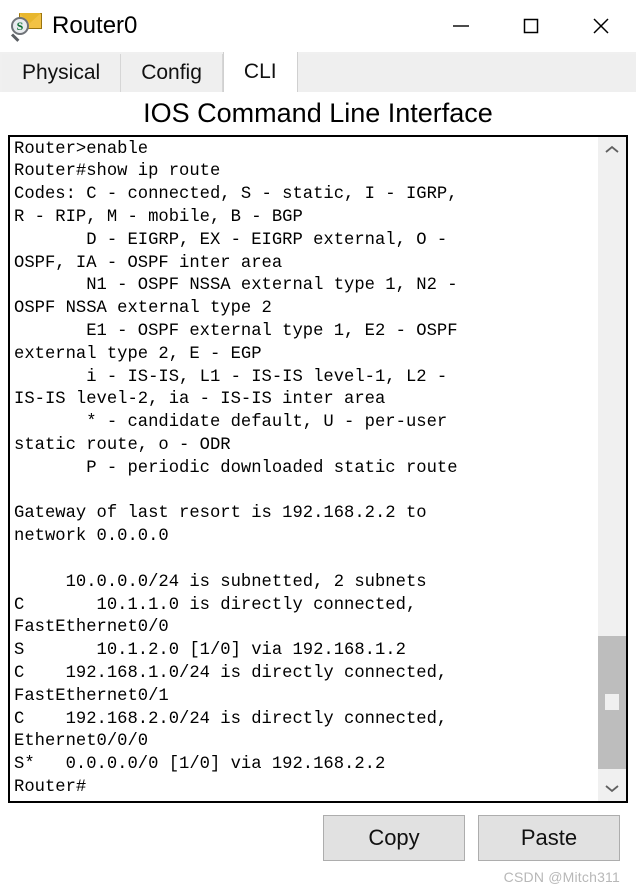 The height and width of the screenshot is (891, 636). Describe the element at coordinates (318, 846) in the screenshot. I see `cli-footer: Copy Paste CSDN @Mitch311` at that location.